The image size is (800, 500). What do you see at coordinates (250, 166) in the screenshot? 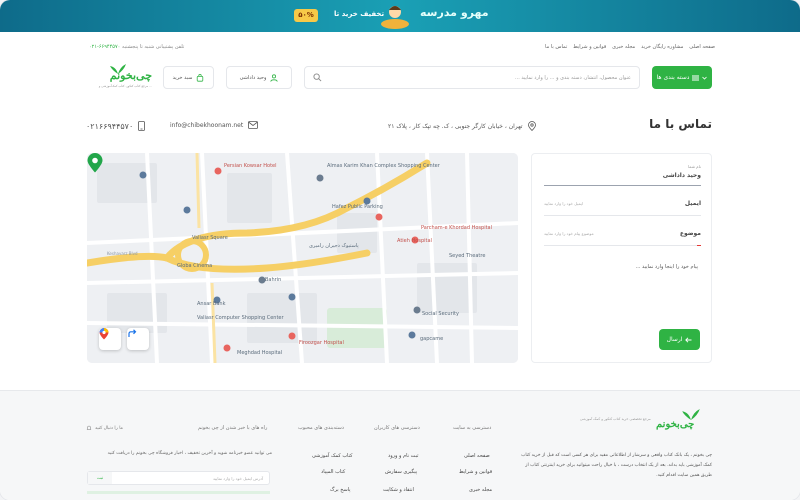
I see `map-label: Persian Kowsar Hotel` at bounding box center [250, 166].